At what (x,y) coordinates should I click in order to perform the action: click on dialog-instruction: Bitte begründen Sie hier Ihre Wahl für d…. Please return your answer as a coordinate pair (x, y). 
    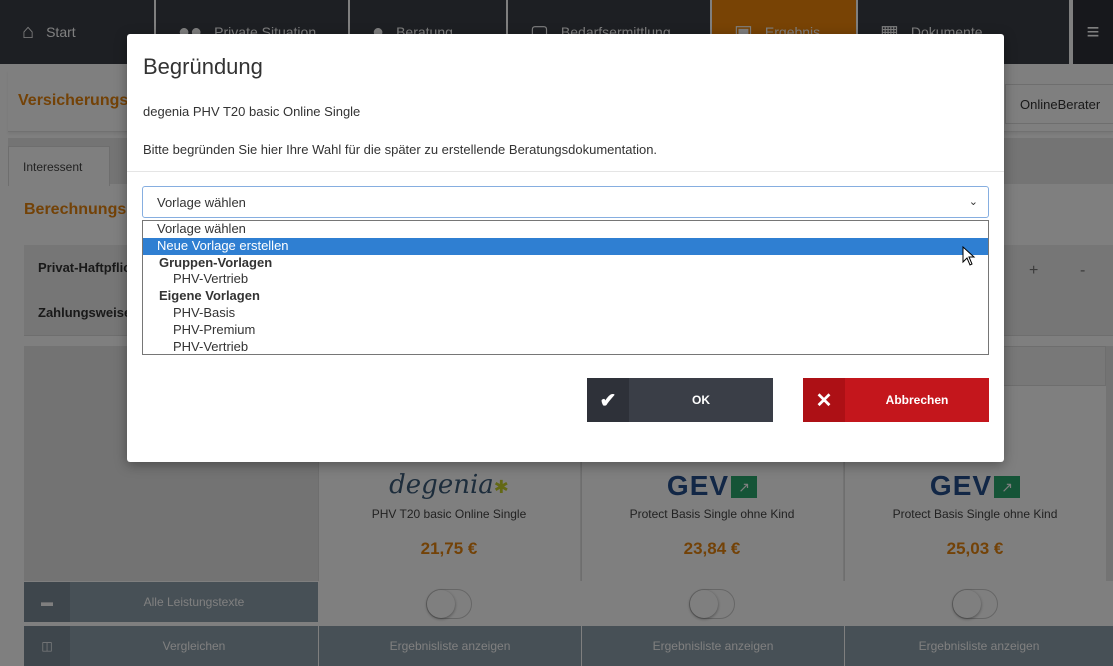
    Looking at the image, I should click on (400, 149).